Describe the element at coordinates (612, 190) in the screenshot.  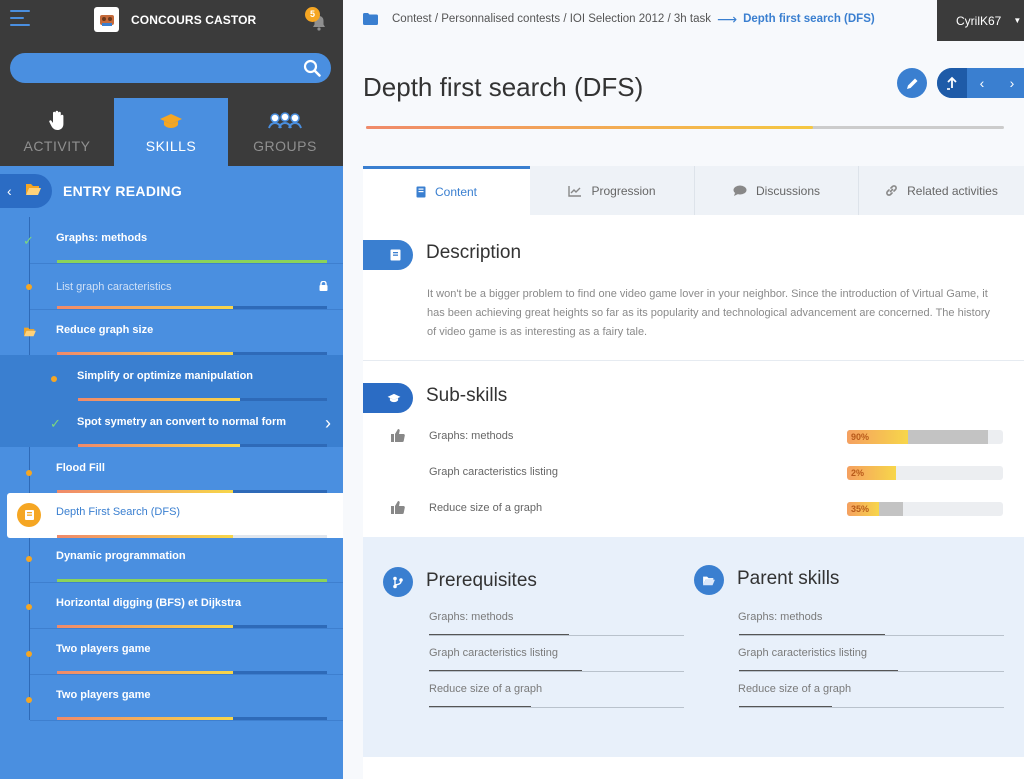
I see `tab-progression: Progression` at that location.